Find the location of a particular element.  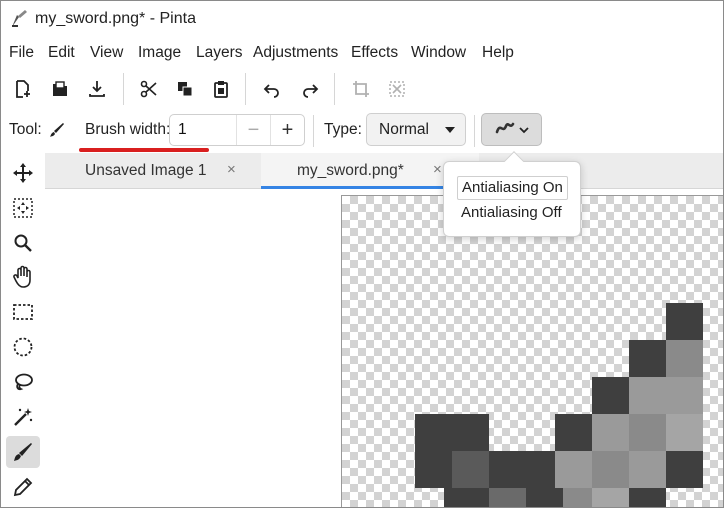

tool-label: Tool: is located at coordinates (25, 129).